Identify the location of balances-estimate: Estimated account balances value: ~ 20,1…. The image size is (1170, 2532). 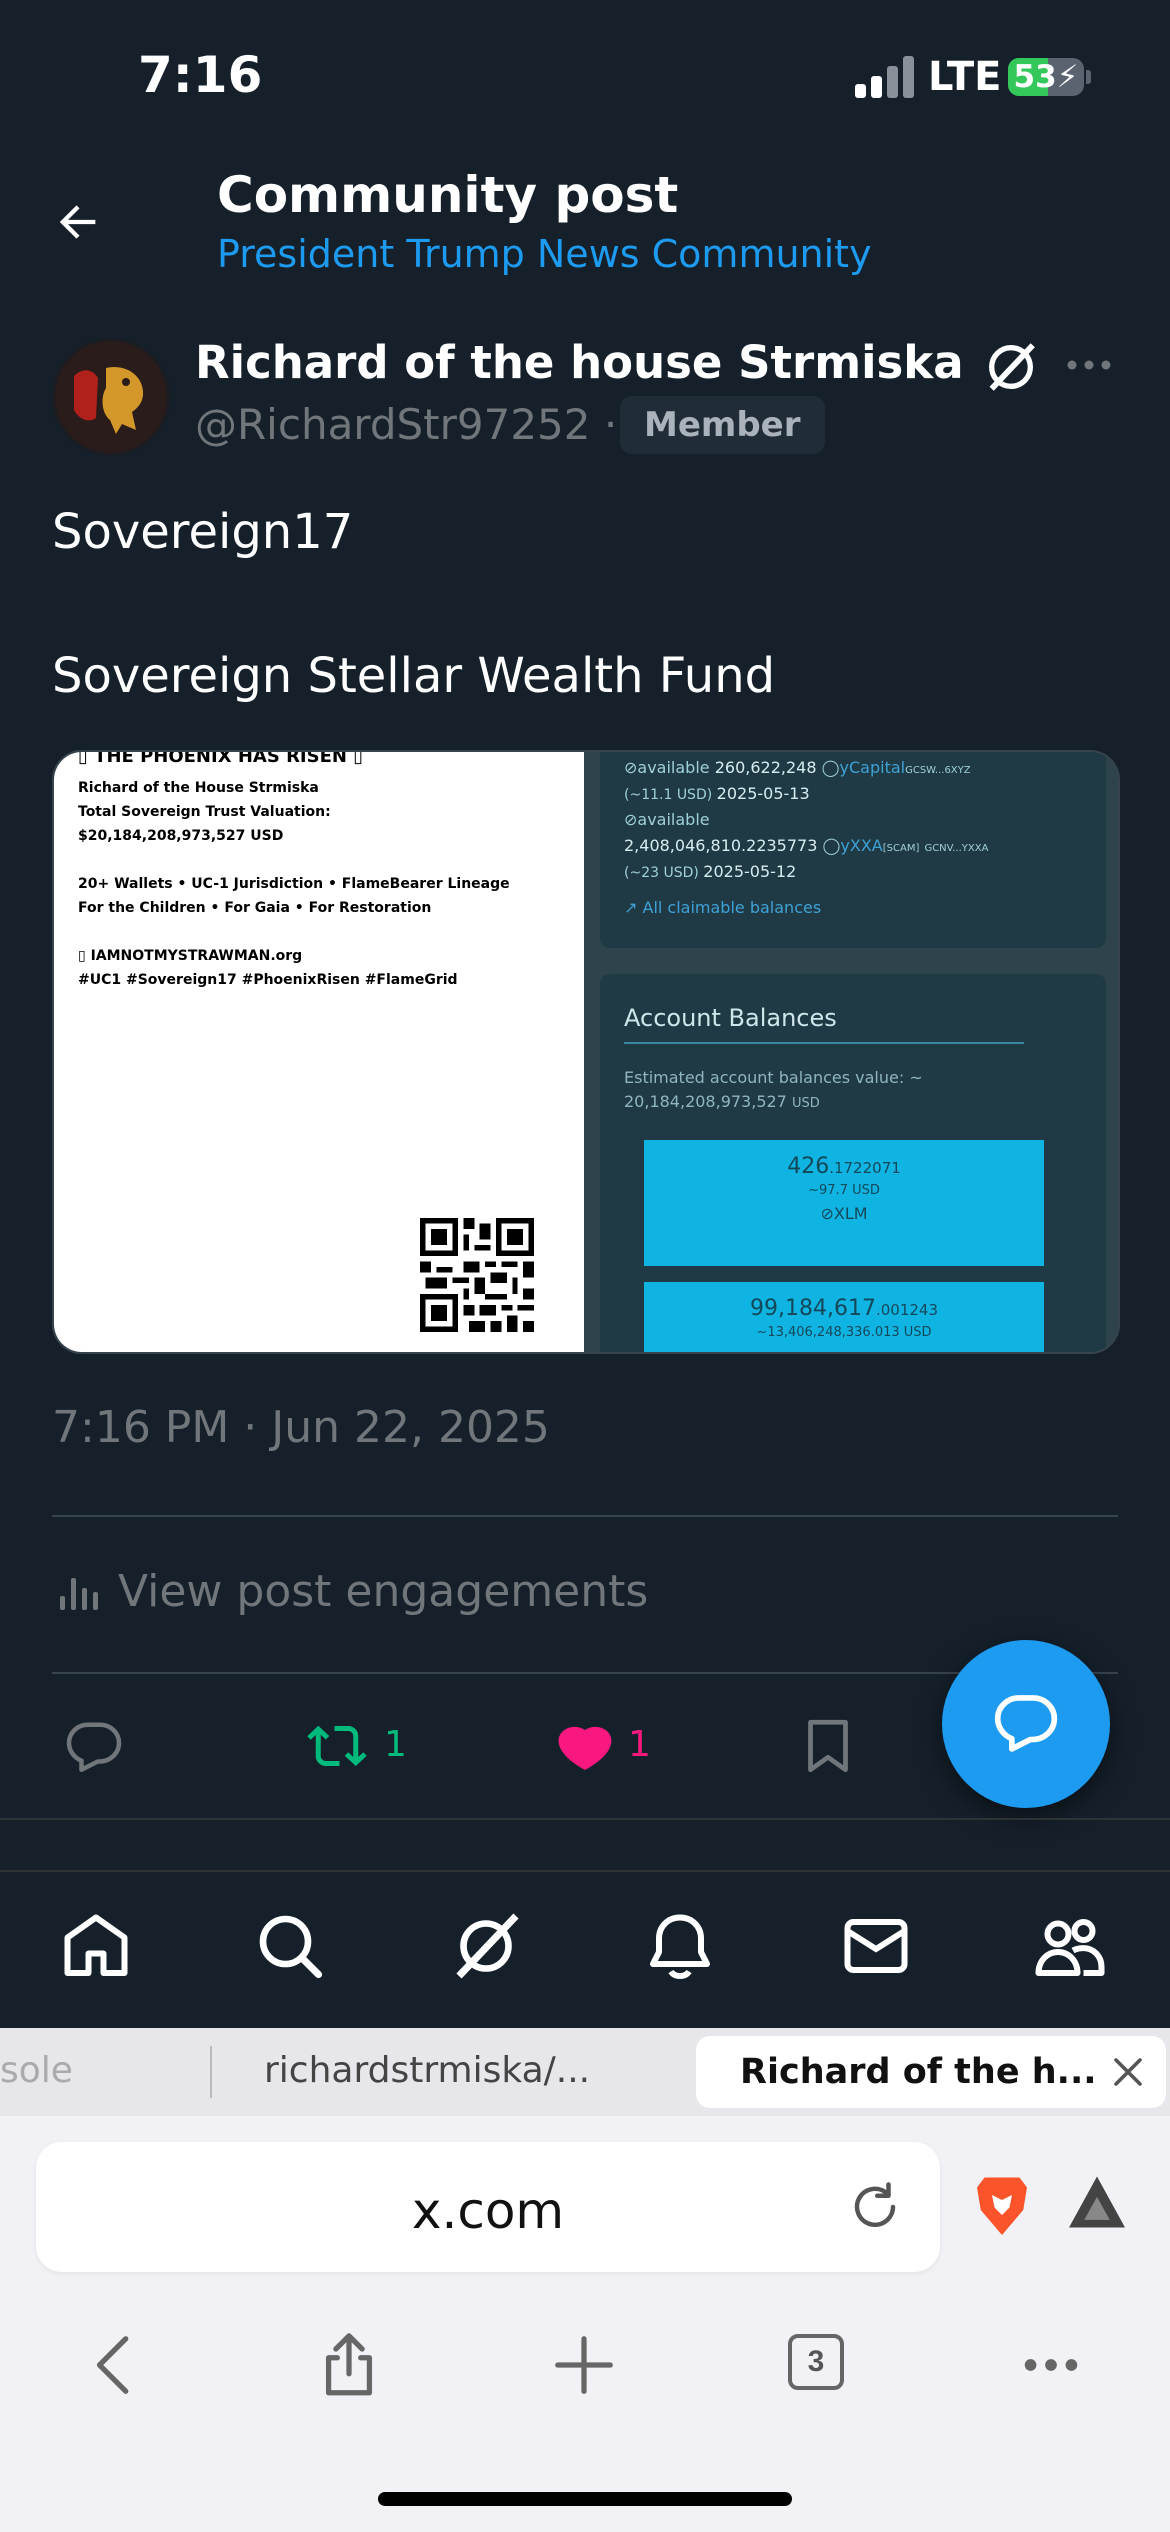
(774, 1091).